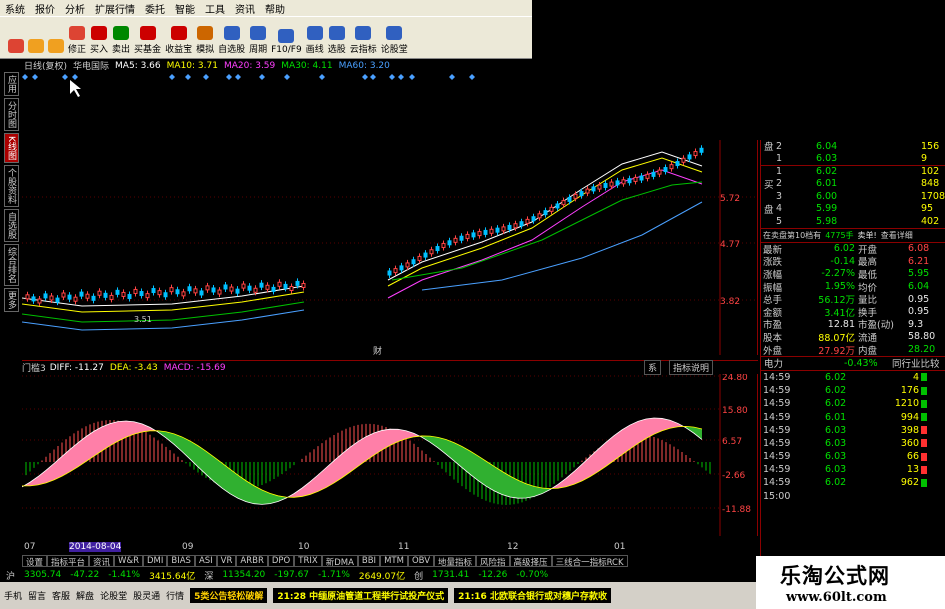 Image resolution: width=945 pixels, height=609 pixels. Describe the element at coordinates (530, 561) in the screenshot. I see `indicator-tab-17: 高级择压` at that location.